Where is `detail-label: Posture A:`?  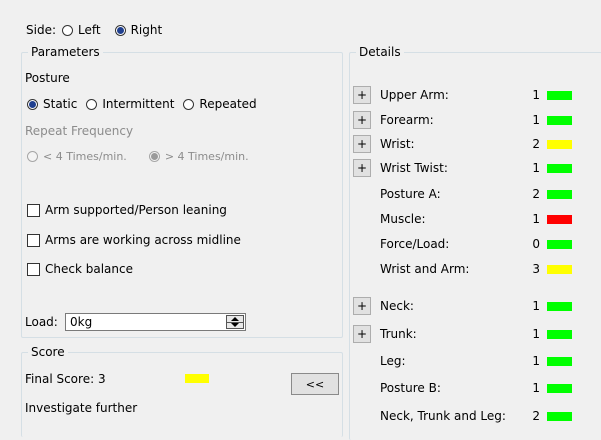
detail-label: Posture A: is located at coordinates (410, 194).